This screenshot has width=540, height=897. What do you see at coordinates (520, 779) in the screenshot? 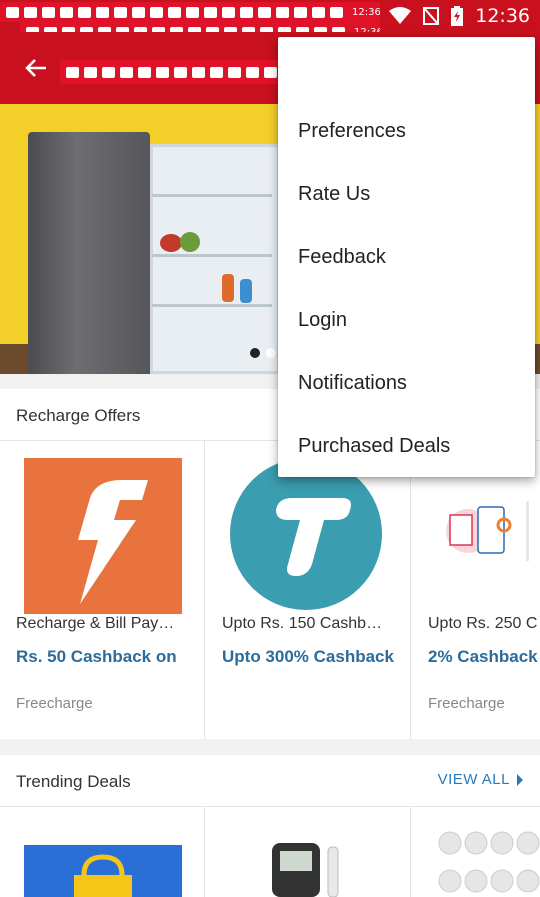
I see `caret-right-icon` at bounding box center [520, 779].